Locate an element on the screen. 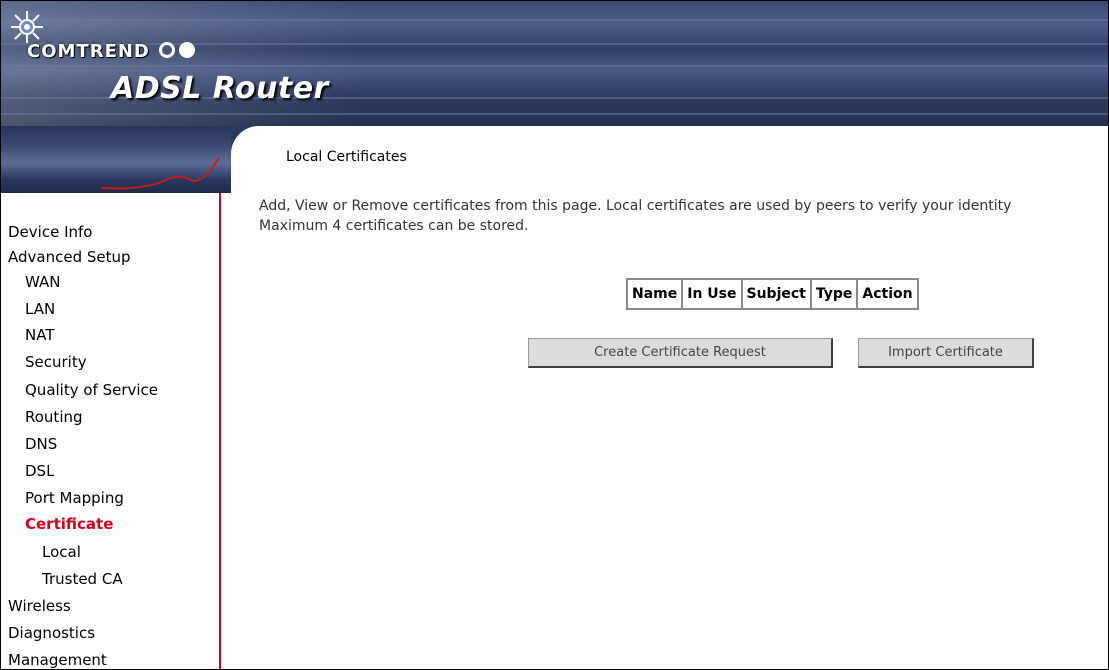  description-line-2: Maximum 4 certificates can be stored. is located at coordinates (394, 226).